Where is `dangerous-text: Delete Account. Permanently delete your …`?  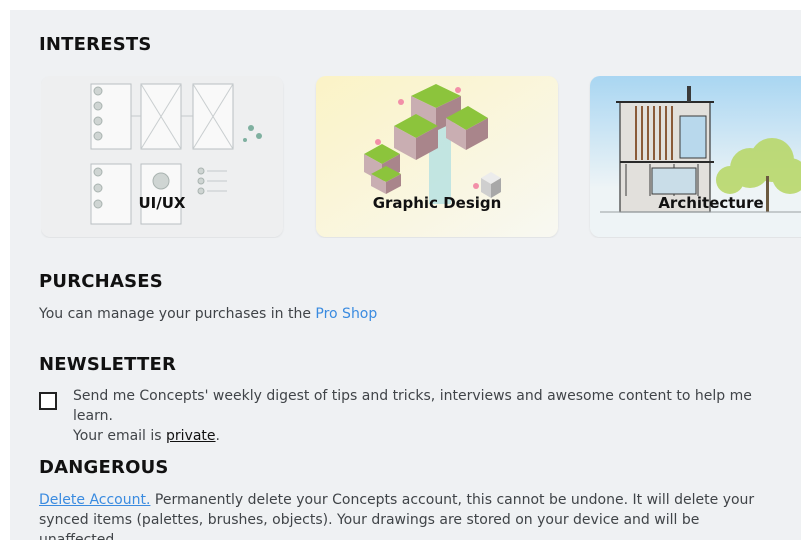
dangerous-text: Delete Account. Permanently delete your … is located at coordinates (409, 515).